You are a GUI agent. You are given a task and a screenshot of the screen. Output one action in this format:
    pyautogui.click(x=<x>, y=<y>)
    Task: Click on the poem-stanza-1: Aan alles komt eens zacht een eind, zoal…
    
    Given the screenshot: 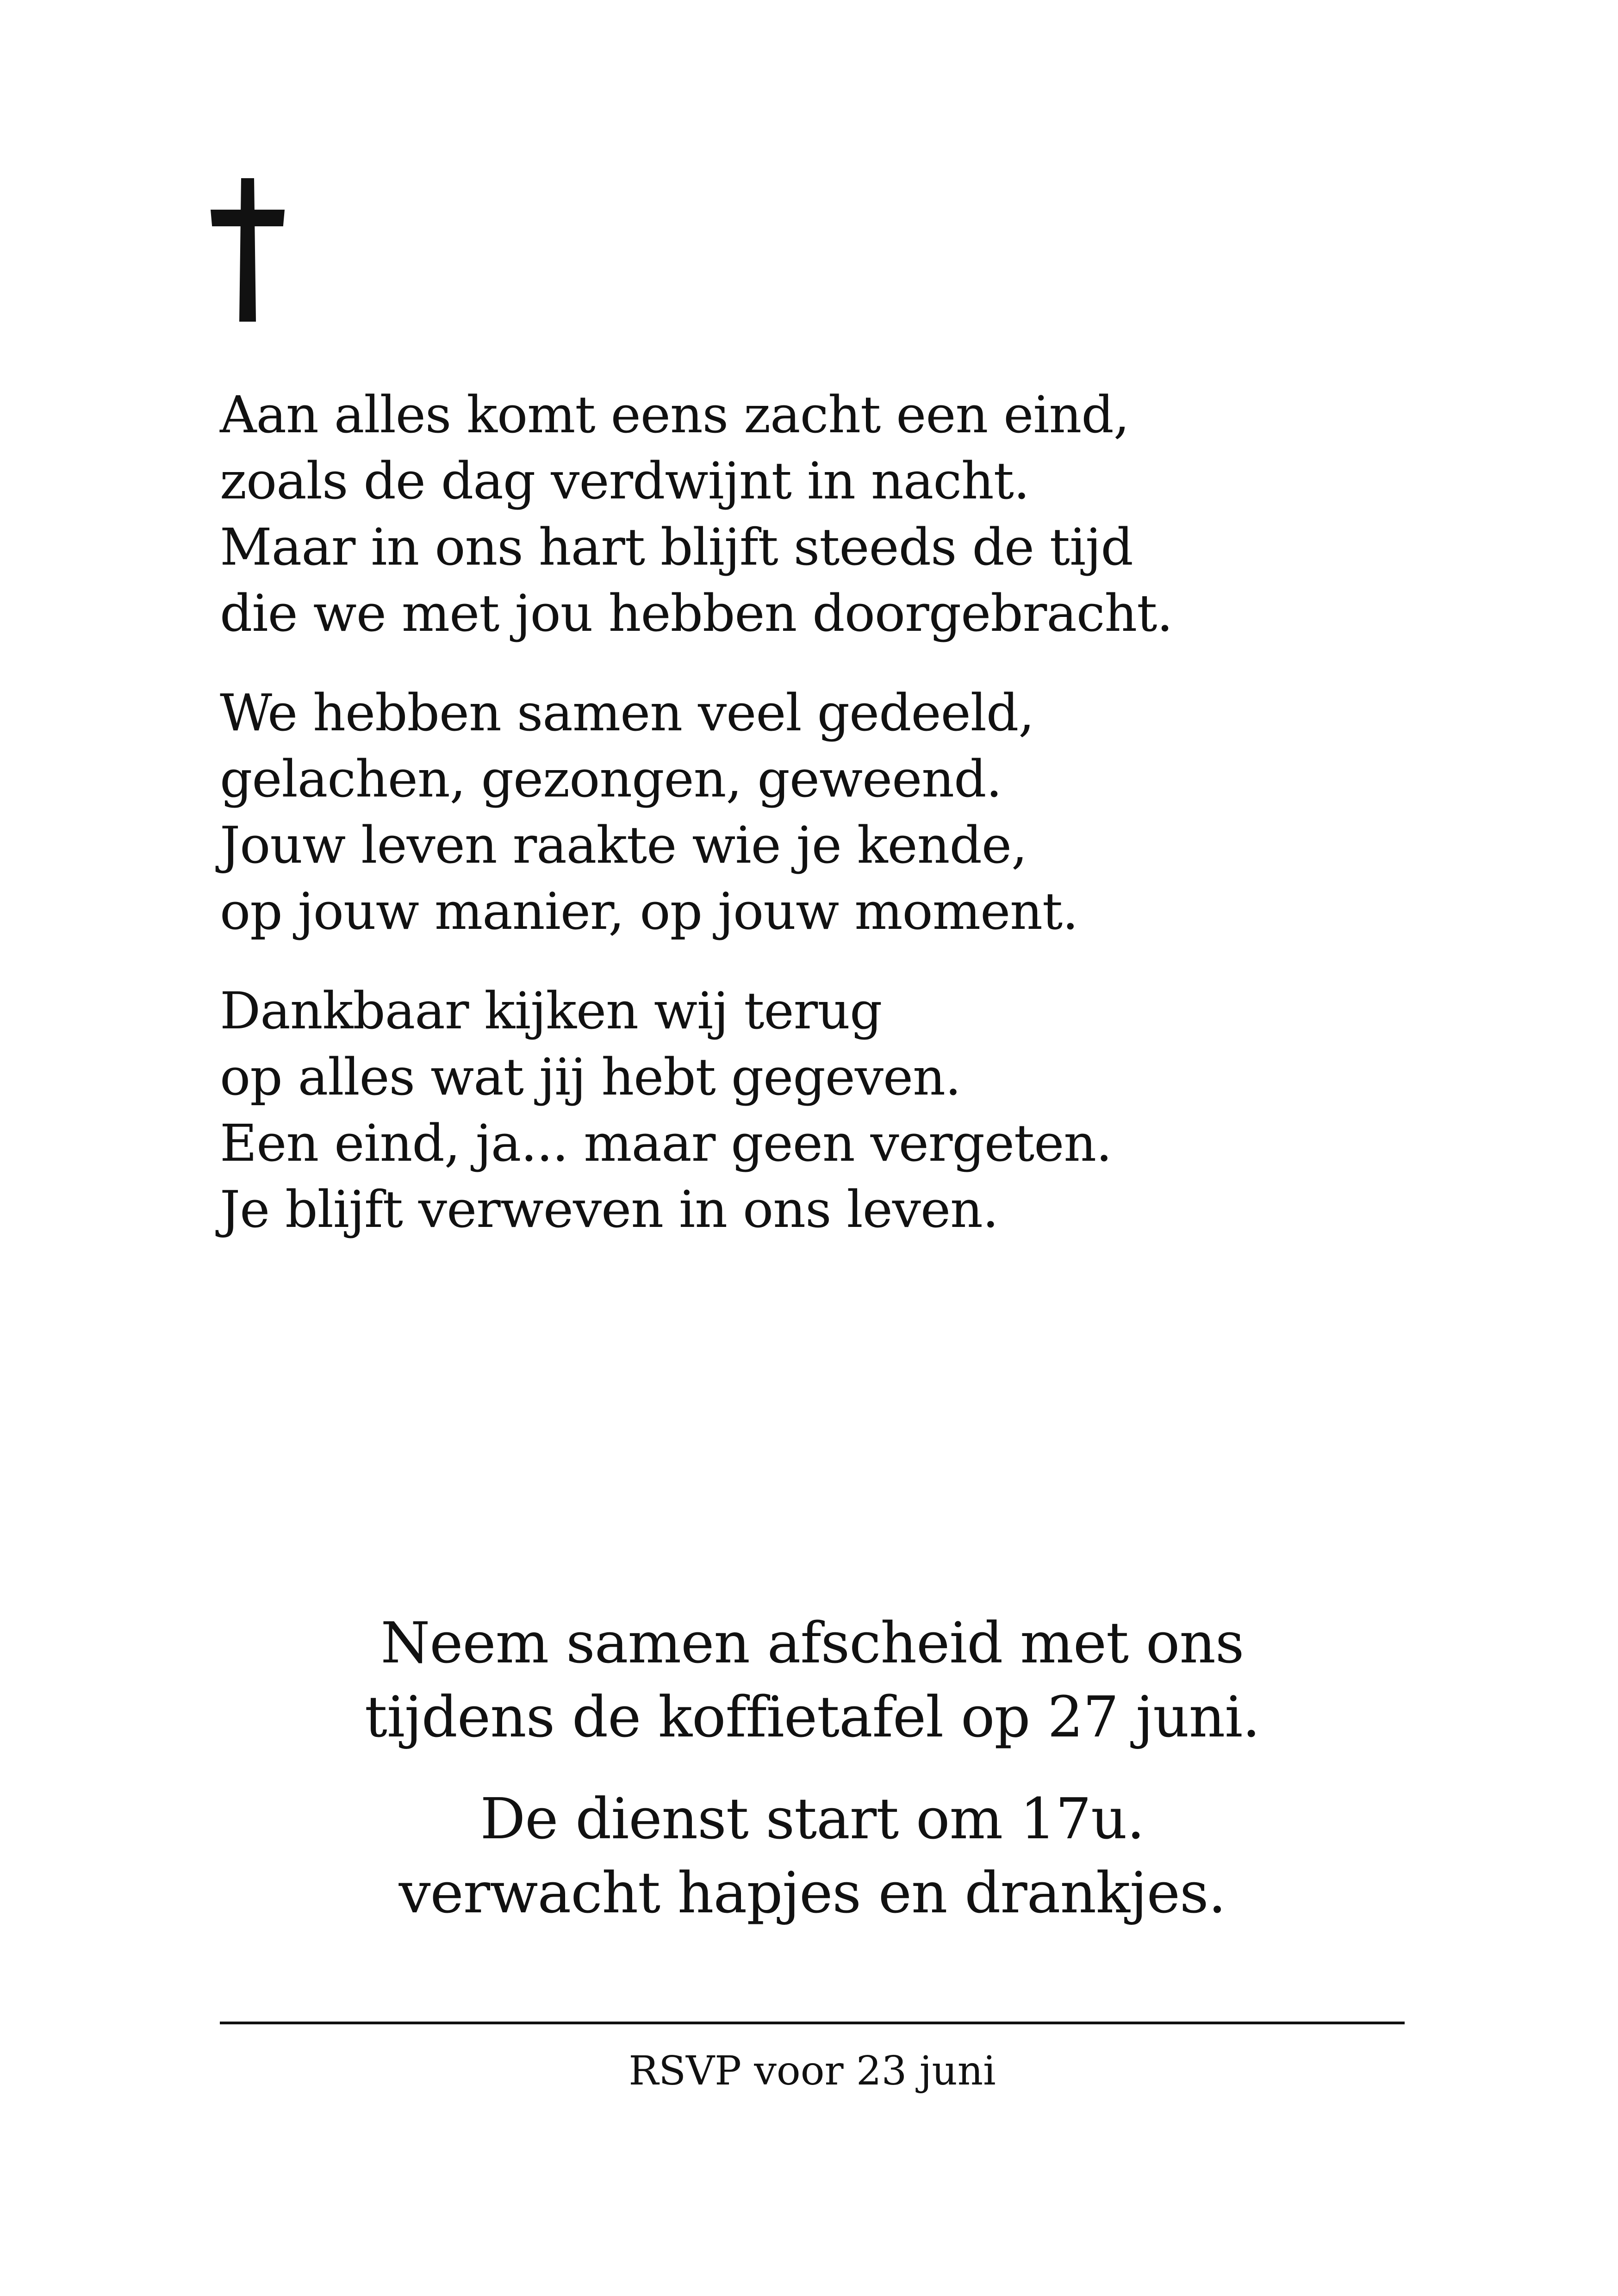 What is the action you would take?
    pyautogui.click(x=821, y=514)
    